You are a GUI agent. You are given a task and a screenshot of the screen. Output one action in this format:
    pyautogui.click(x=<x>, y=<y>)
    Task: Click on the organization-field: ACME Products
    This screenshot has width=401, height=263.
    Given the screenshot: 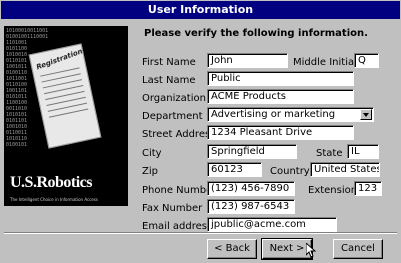 What is the action you would take?
    pyautogui.click(x=280, y=96)
    